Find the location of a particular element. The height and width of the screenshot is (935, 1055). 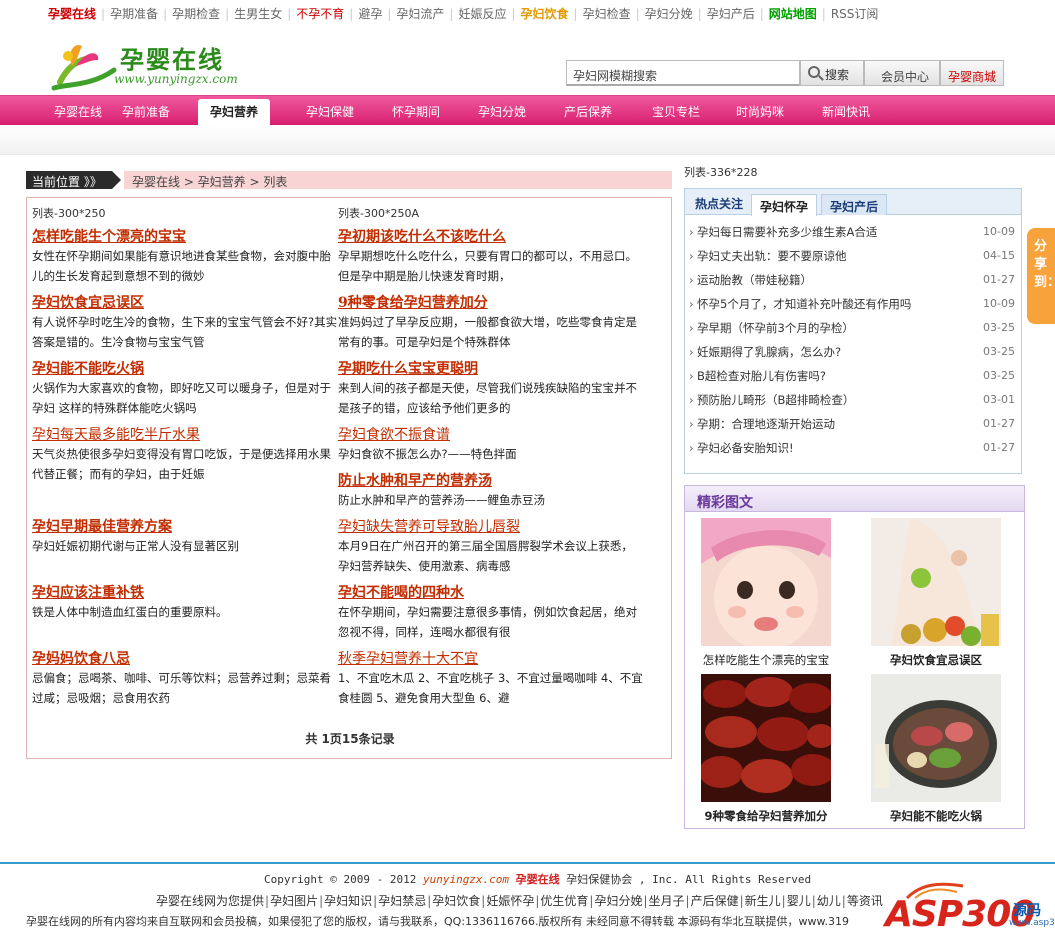

footer-link: 婴儿 is located at coordinates (799, 901).